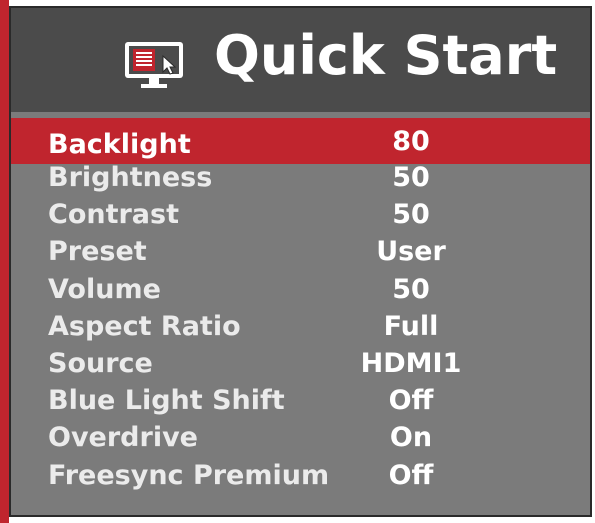 This screenshot has width=595, height=523. What do you see at coordinates (411, 363) in the screenshot?
I see `menu-item-value: HDMI1` at bounding box center [411, 363].